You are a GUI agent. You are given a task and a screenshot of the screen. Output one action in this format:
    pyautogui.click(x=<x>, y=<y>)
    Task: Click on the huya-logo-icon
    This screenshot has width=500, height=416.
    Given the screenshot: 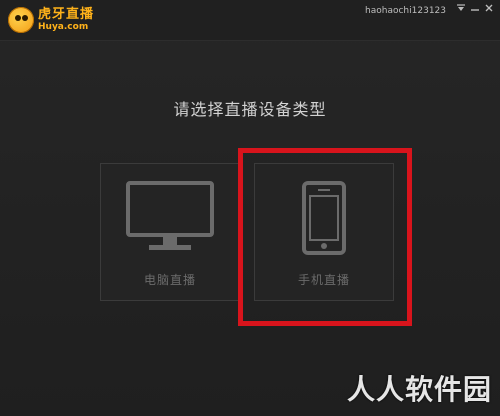 What is the action you would take?
    pyautogui.click(x=21, y=20)
    